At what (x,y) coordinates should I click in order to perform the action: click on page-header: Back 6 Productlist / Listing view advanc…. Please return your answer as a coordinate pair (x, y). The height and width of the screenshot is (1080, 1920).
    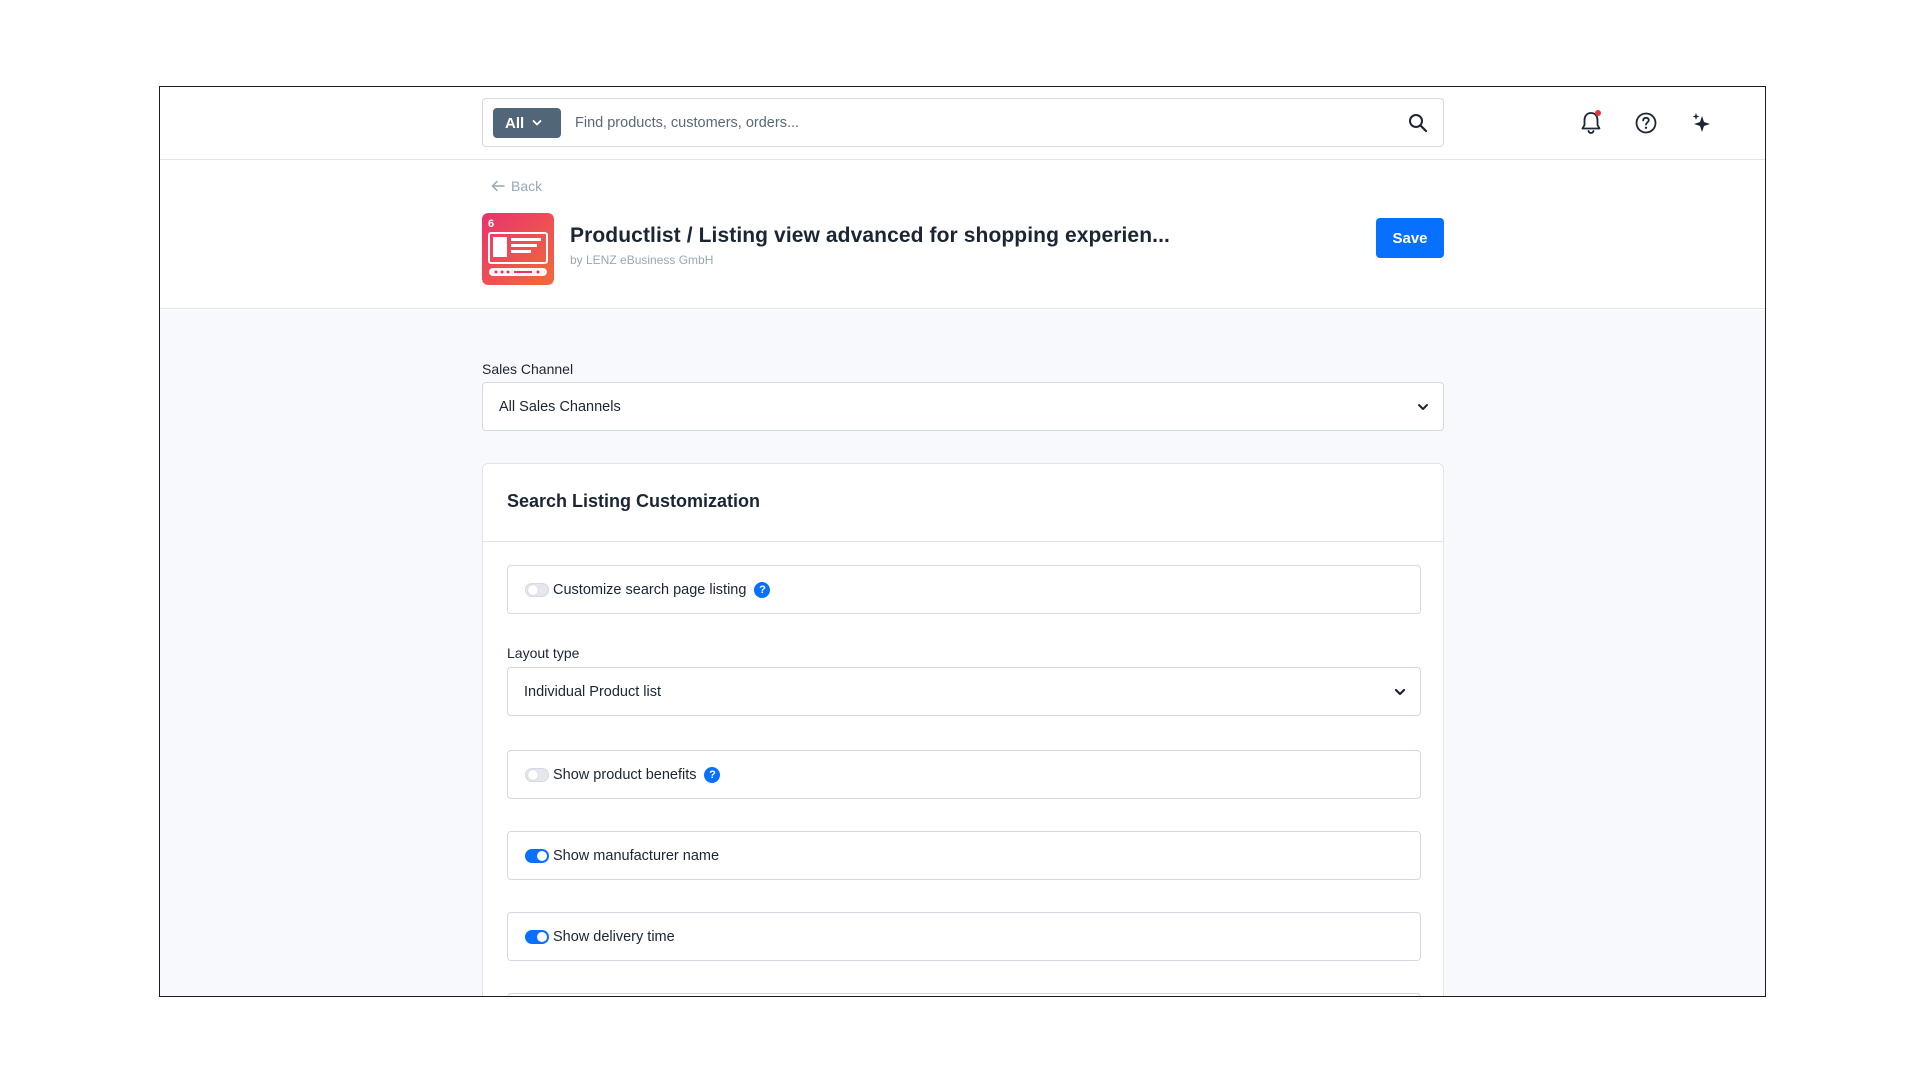
    Looking at the image, I should click on (962, 234).